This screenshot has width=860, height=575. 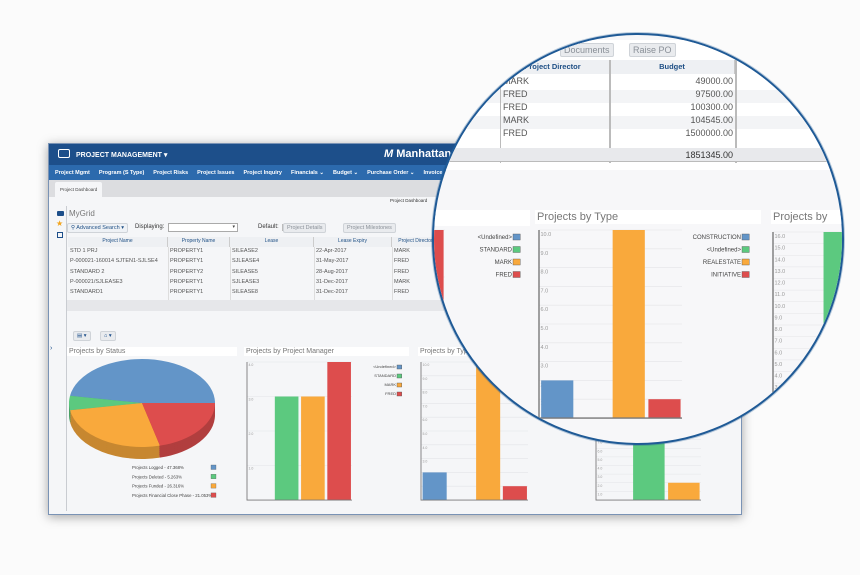 What do you see at coordinates (780, 237) in the screenshot?
I see `y-tick-label: 16.0` at bounding box center [780, 237].